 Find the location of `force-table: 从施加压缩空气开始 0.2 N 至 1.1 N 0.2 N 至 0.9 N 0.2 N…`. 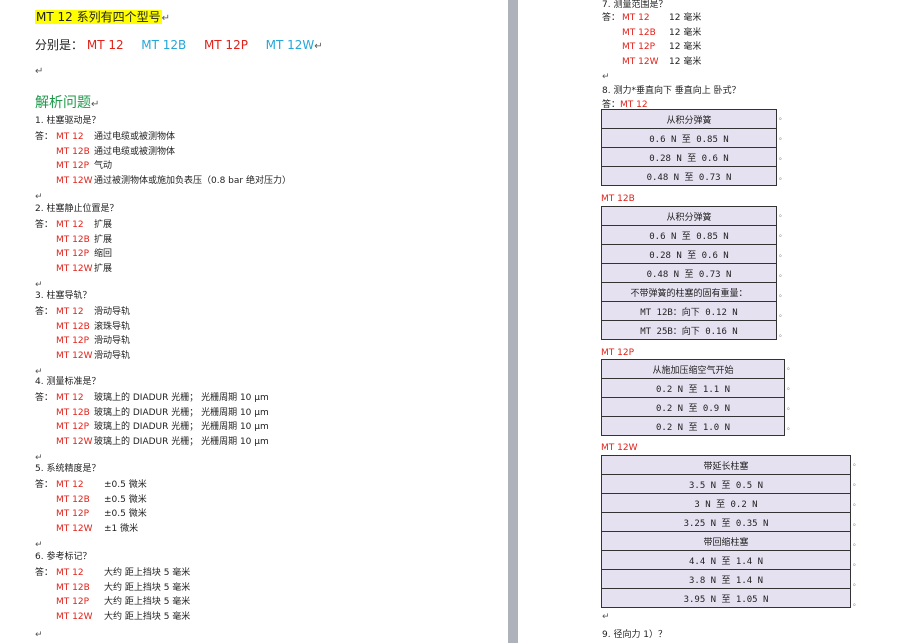

force-table: 从施加压缩空气开始 0.2 N 至 1.1 N 0.2 N 至 0.9 N 0.2 N… is located at coordinates (693, 397).